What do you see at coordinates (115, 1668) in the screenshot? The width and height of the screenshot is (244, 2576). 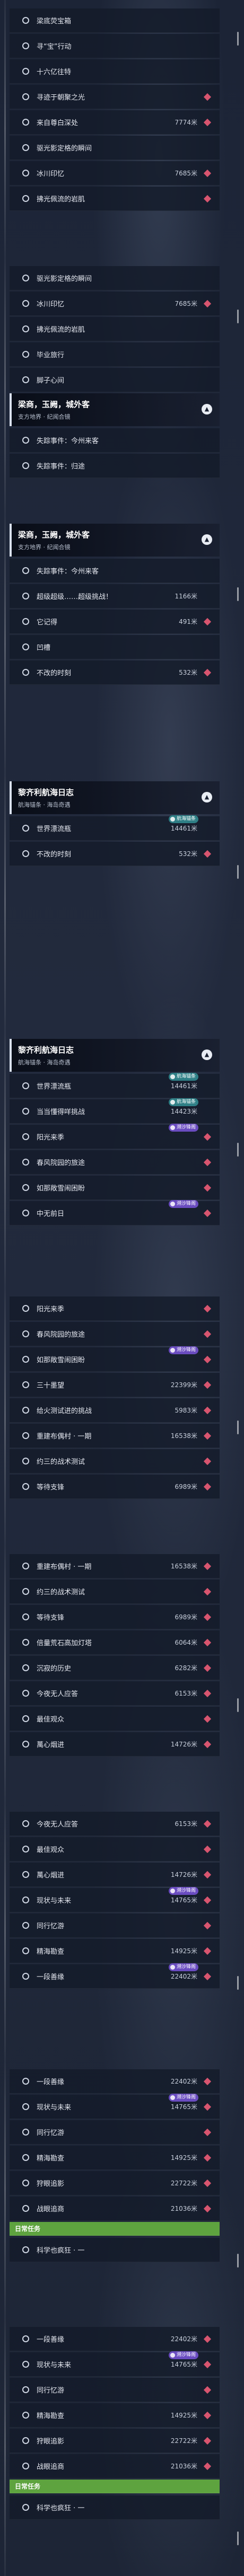 I see `quest-row: 沉寂的历史 6282米` at bounding box center [115, 1668].